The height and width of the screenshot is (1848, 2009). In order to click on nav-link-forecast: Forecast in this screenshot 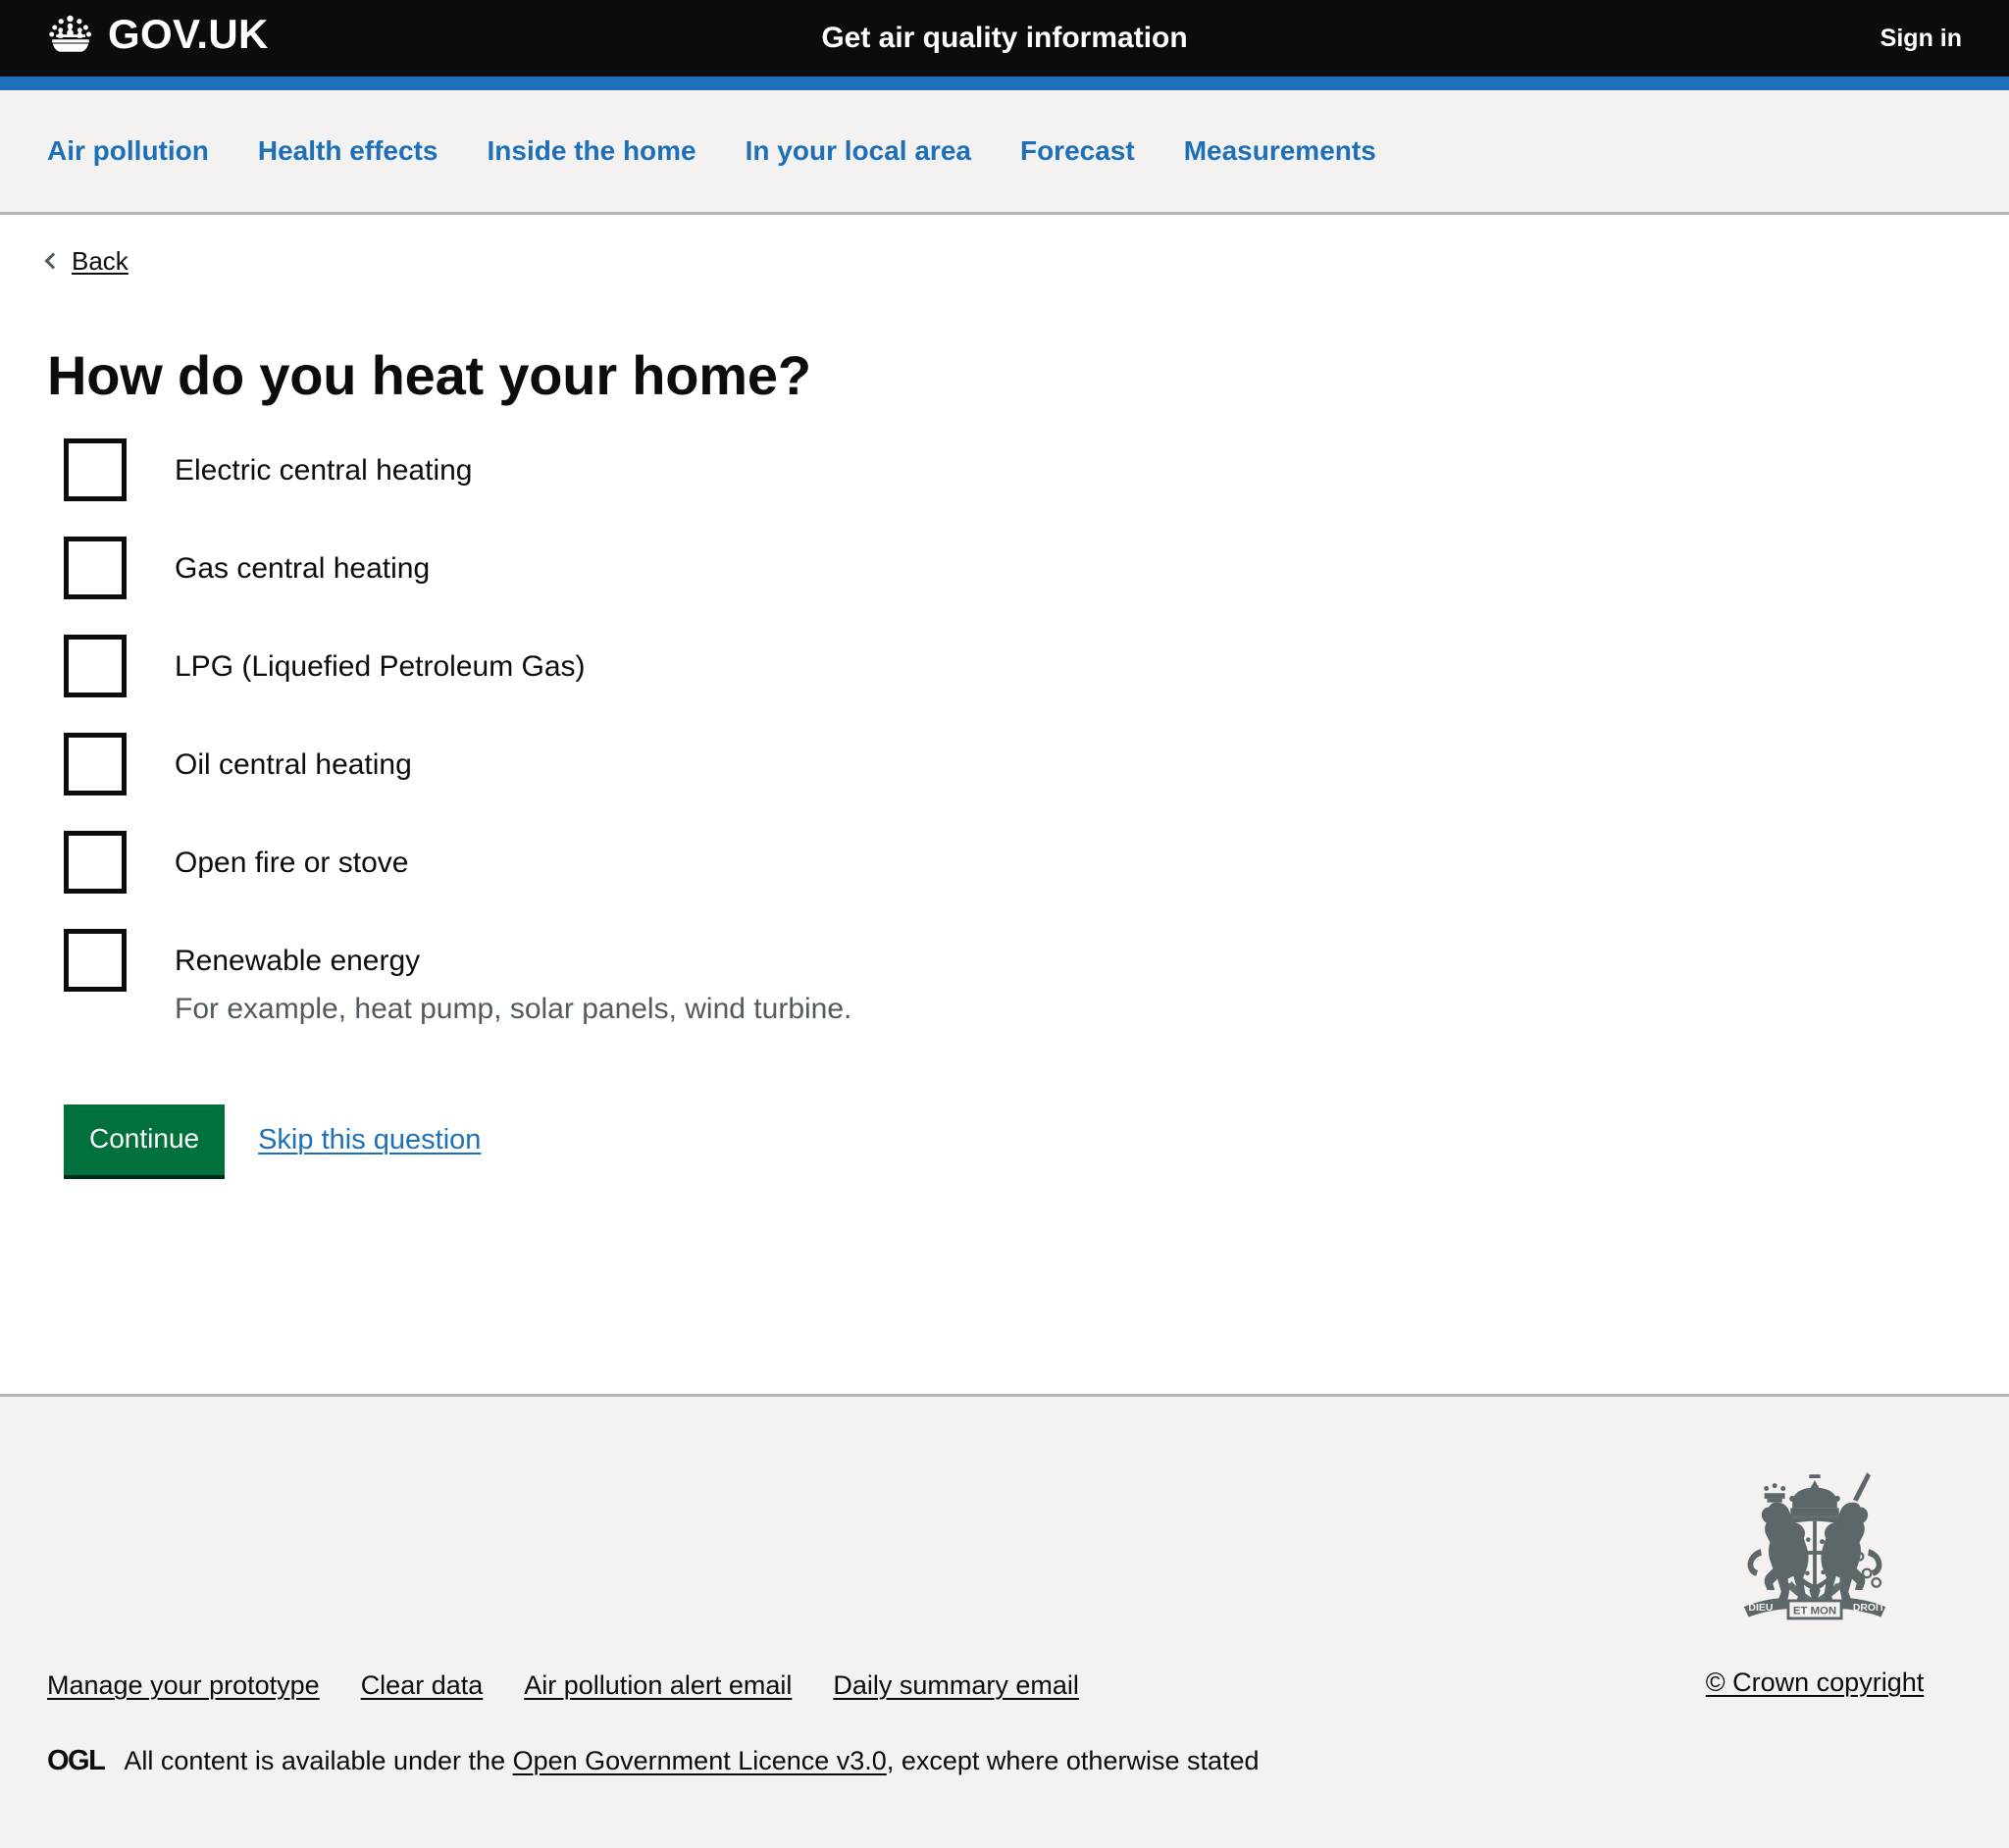, I will do `click(1077, 150)`.